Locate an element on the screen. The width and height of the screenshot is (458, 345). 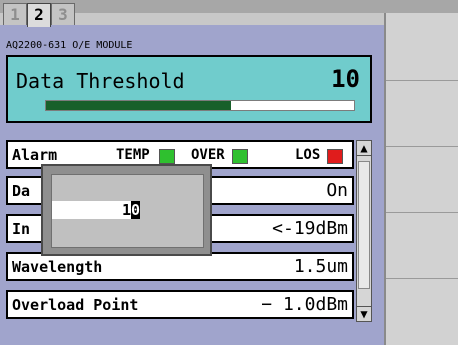
los-indicator-label: LOS is located at coordinates (308, 155).